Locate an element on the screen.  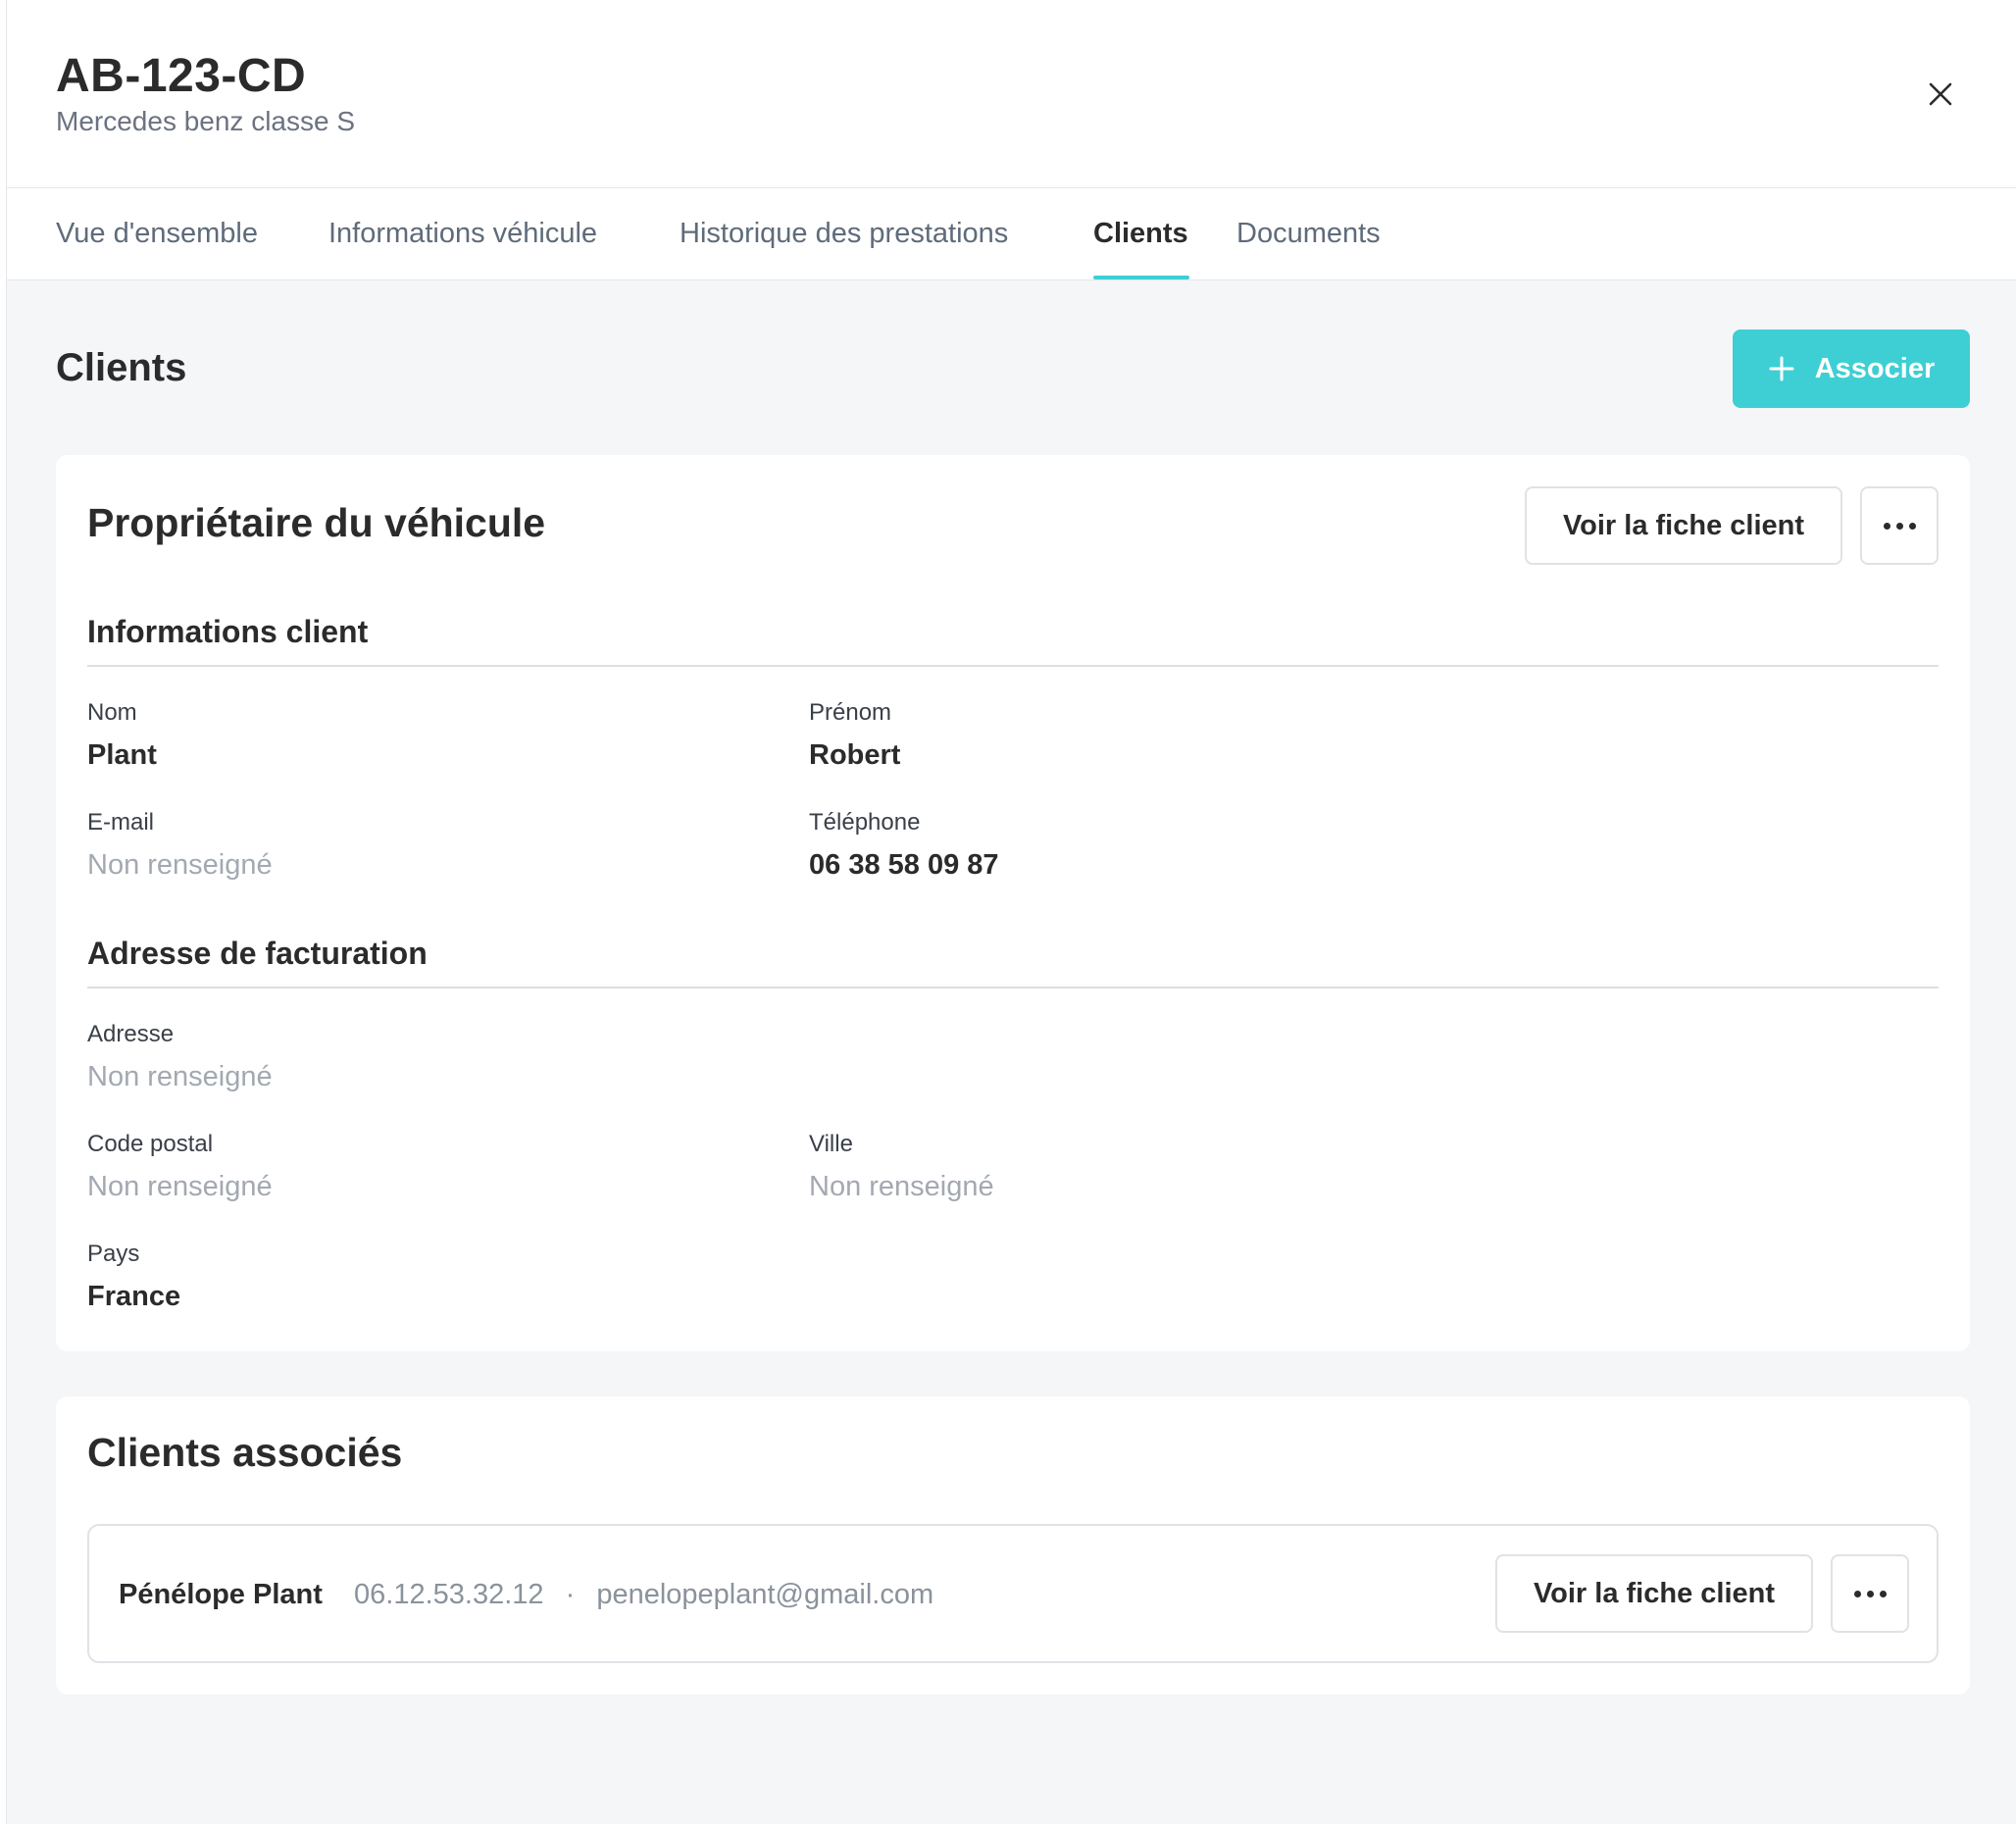
page-title: Clients is located at coordinates (121, 367).